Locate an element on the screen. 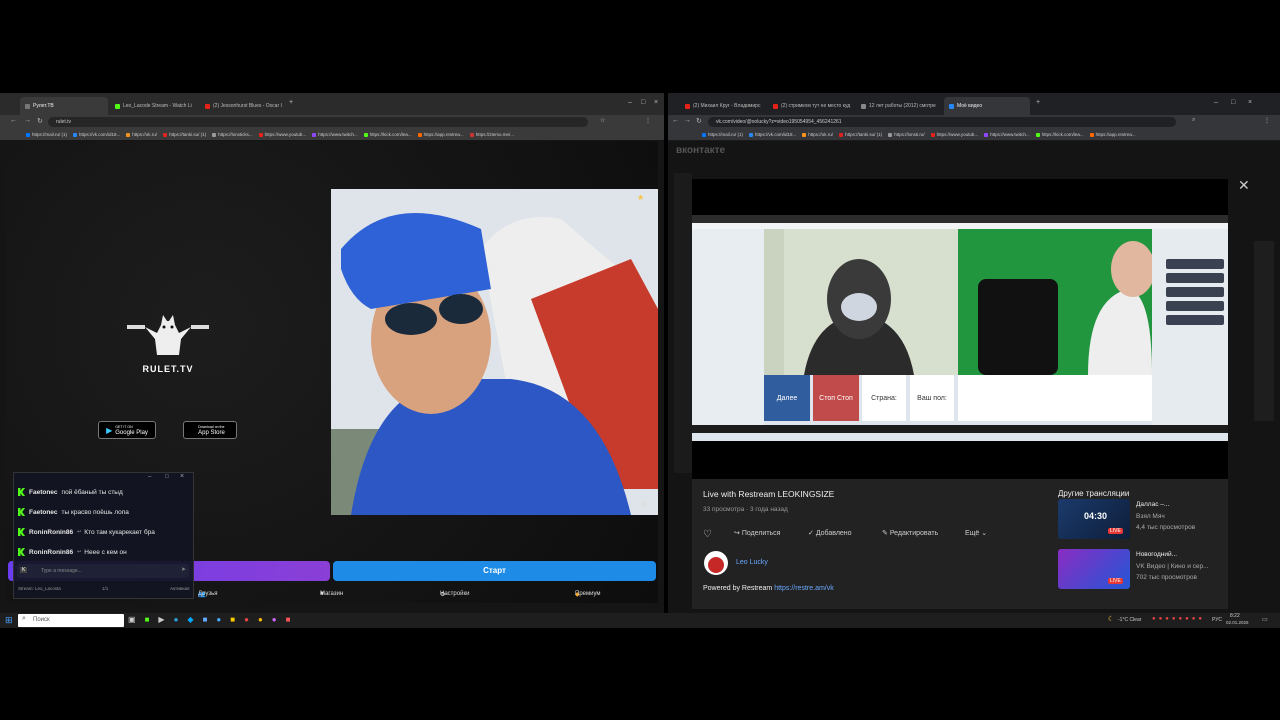  clock-time: 8:22 is located at coordinates (1235, 616).